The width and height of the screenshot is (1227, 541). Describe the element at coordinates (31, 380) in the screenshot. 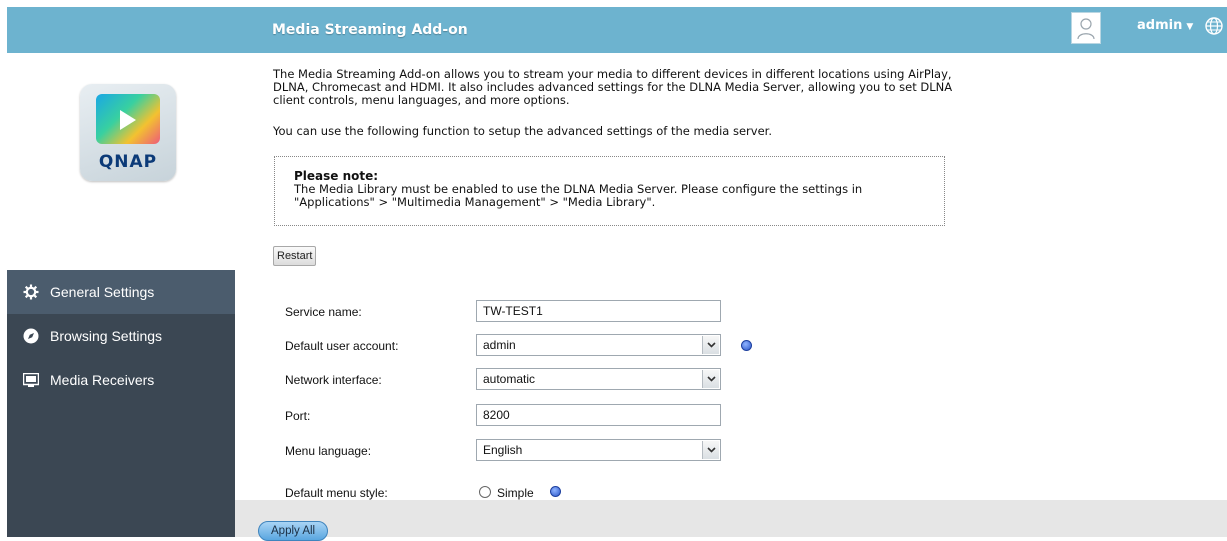

I see `monitor-icon` at that location.